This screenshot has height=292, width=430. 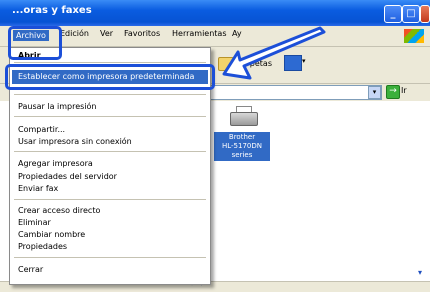 What do you see at coordinates (57, 106) in the screenshot?
I see `menu-item-pause: Pausar la impresión` at bounding box center [57, 106].